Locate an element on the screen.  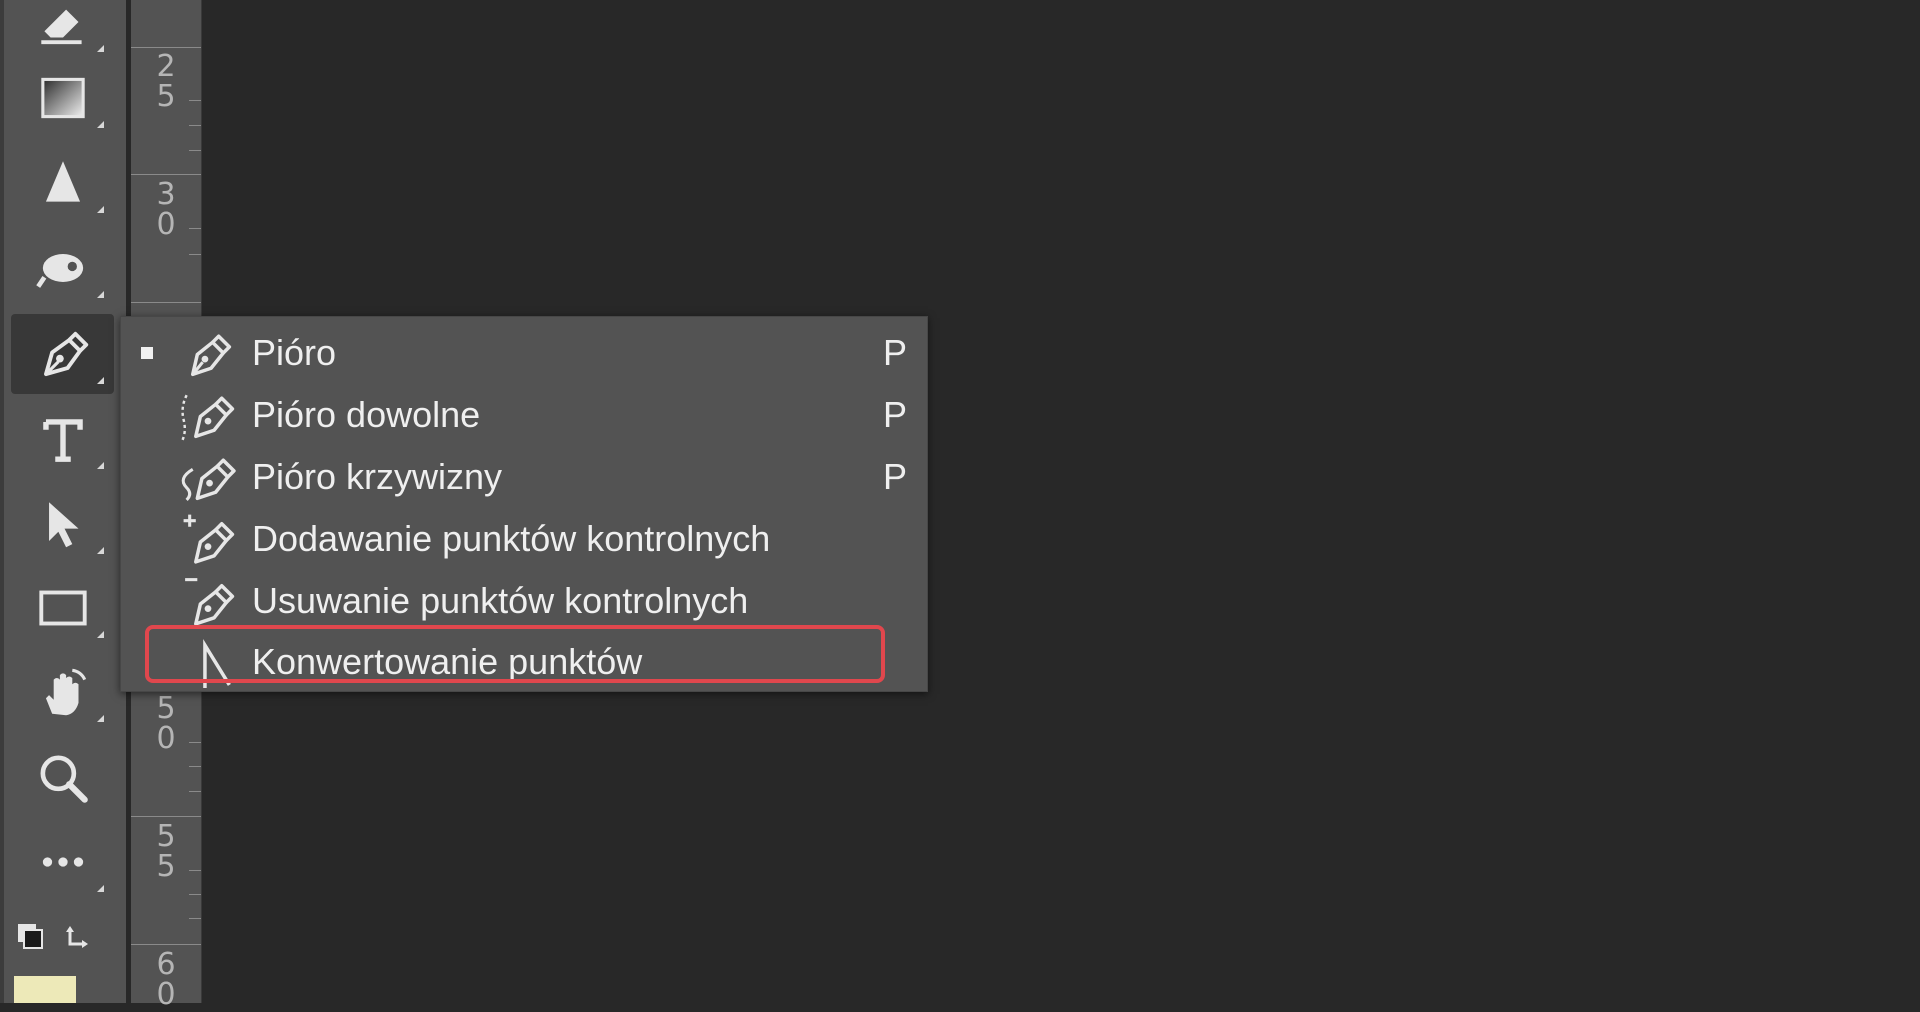
dodge-tool is located at coordinates (62, 268).